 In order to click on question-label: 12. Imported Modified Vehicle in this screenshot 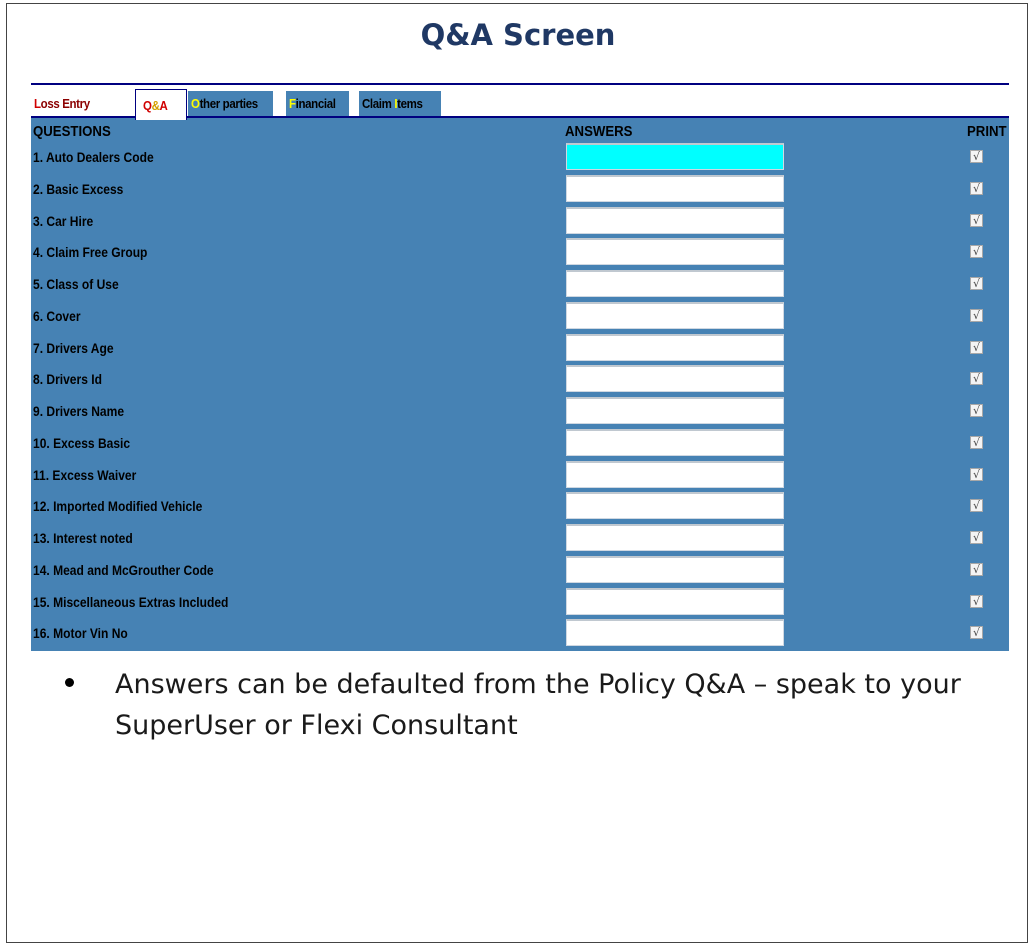, I will do `click(118, 506)`.